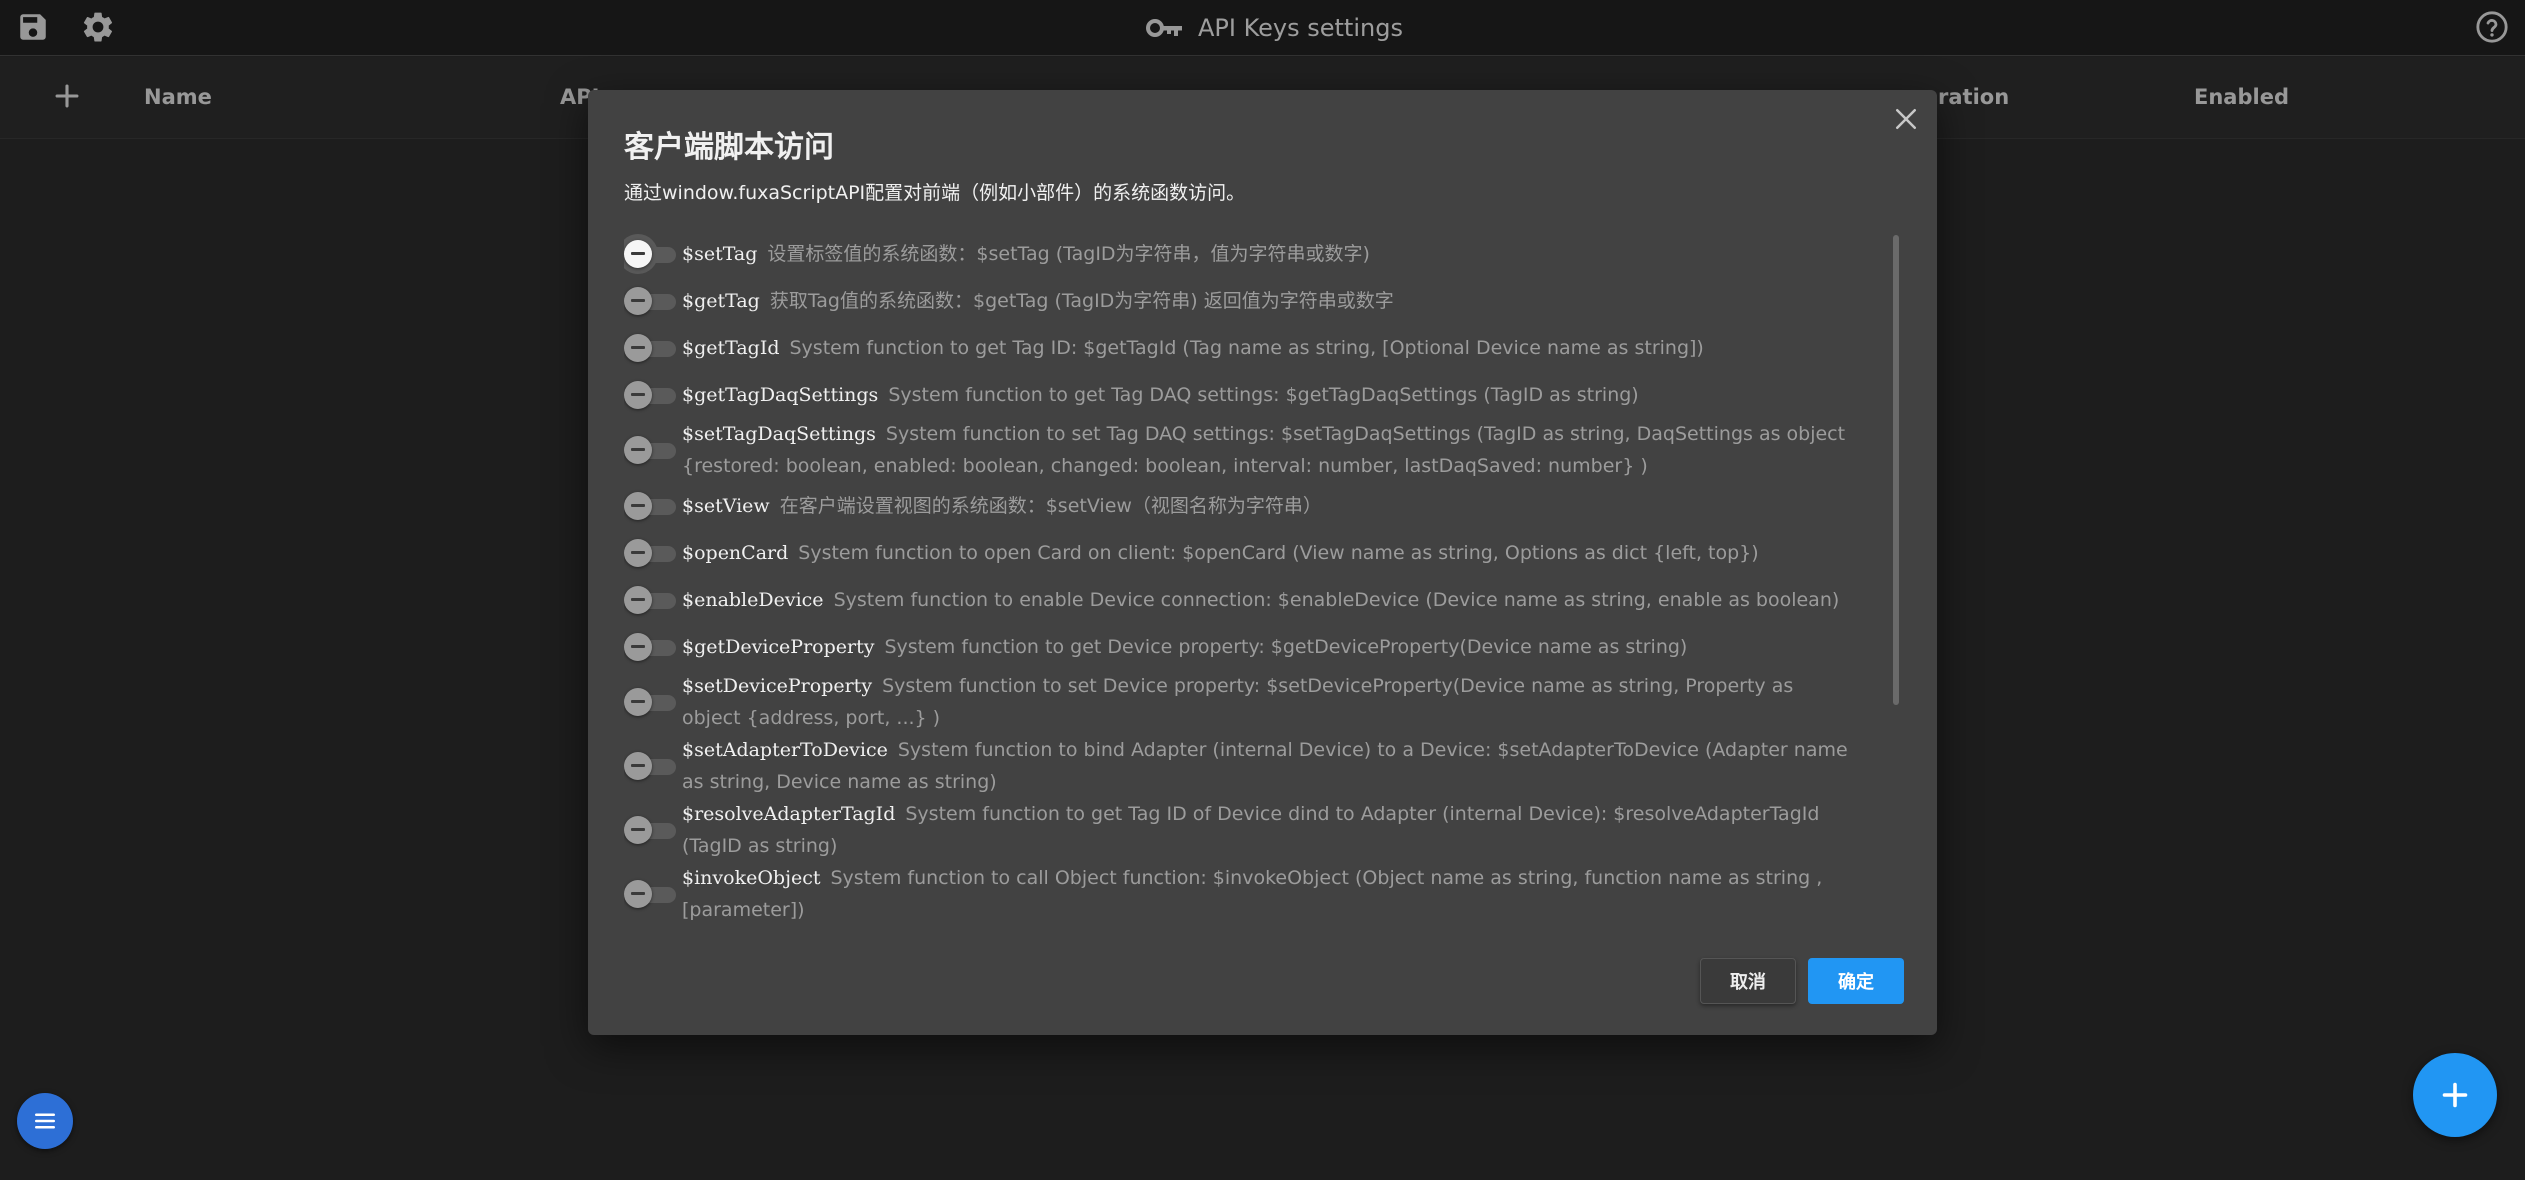  Describe the element at coordinates (789, 814) in the screenshot. I see `function-name: $resolveAdapterTagId` at that location.